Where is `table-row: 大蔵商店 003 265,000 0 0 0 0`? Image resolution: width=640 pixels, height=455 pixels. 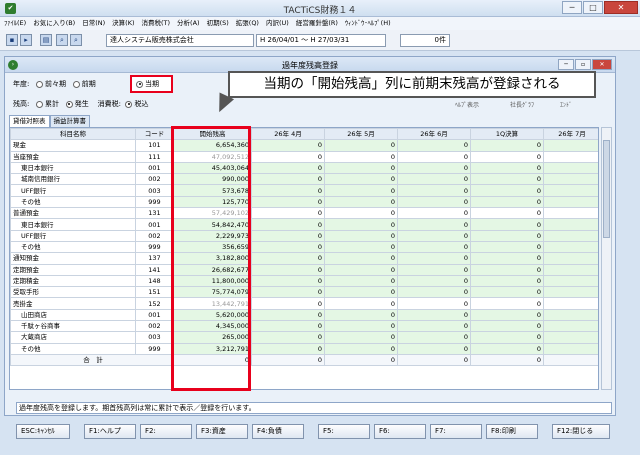 table-row: 大蔵商店 003 265,000 0 0 0 0 is located at coordinates (304, 337).